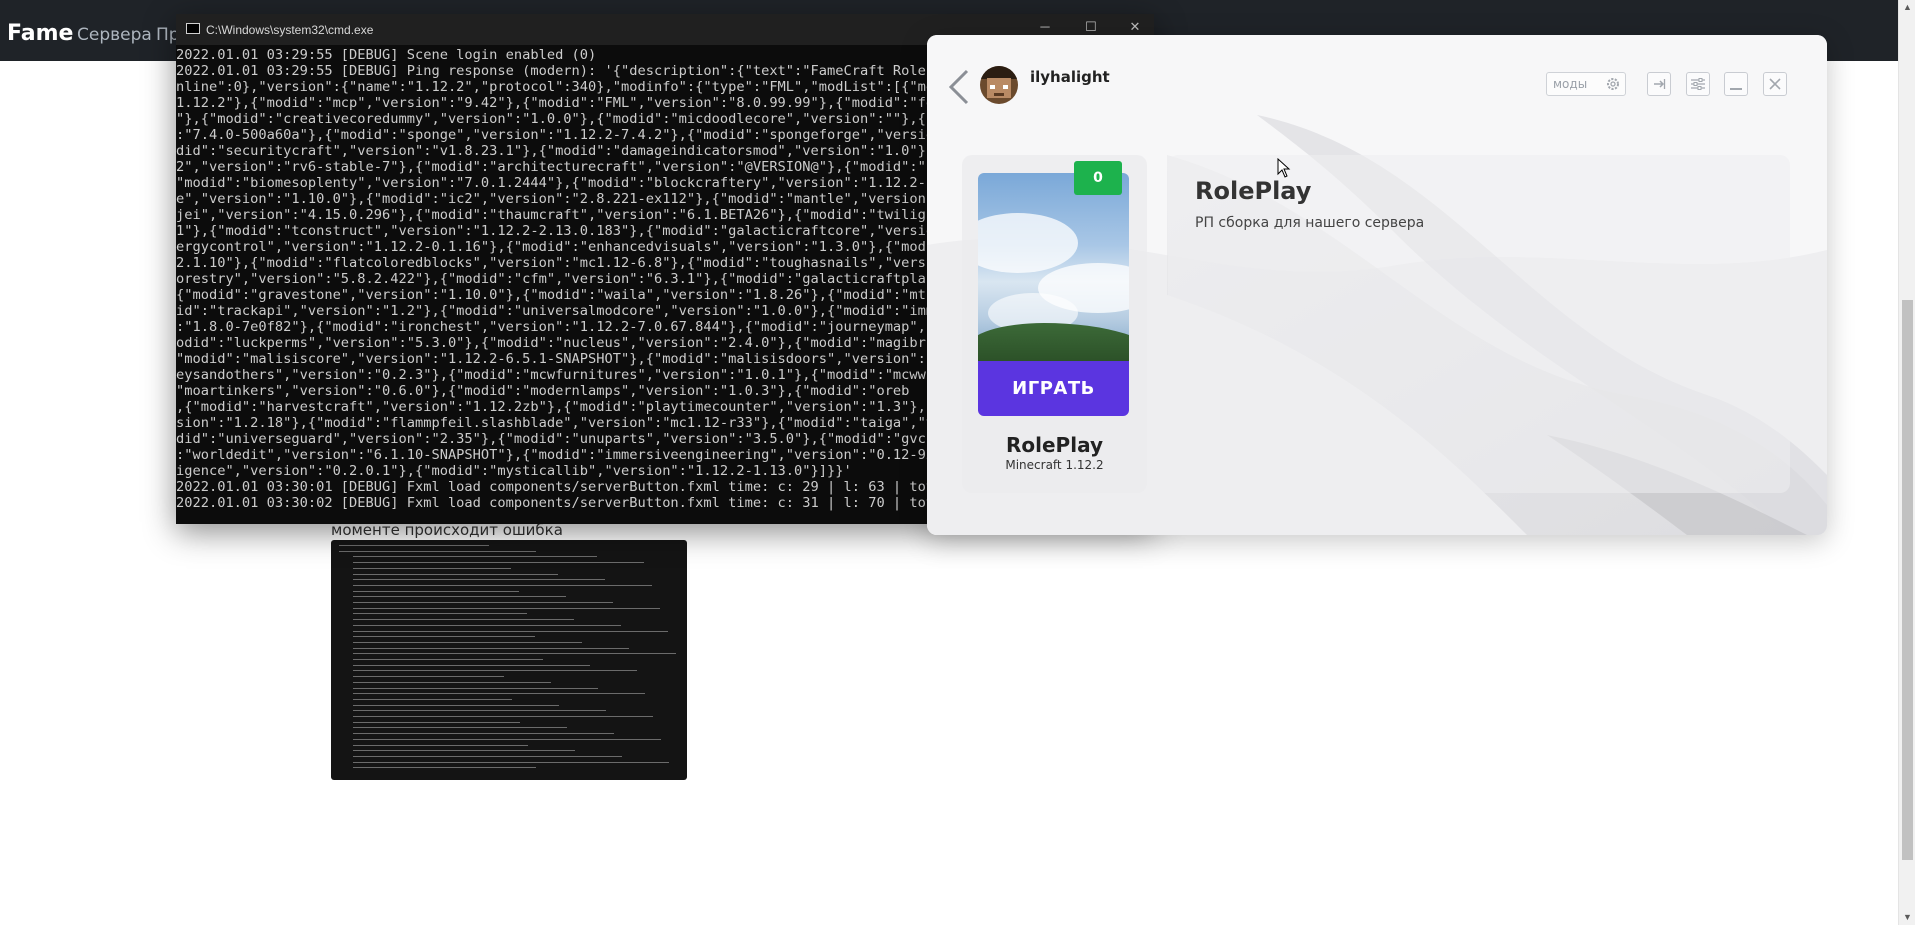  I want to click on server-description: РП сборка для нашего сервера, so click(1310, 223).